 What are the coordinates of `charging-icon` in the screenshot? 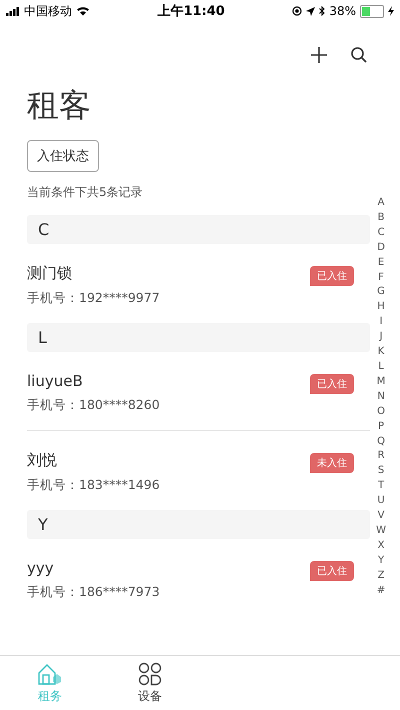 It's located at (391, 11).